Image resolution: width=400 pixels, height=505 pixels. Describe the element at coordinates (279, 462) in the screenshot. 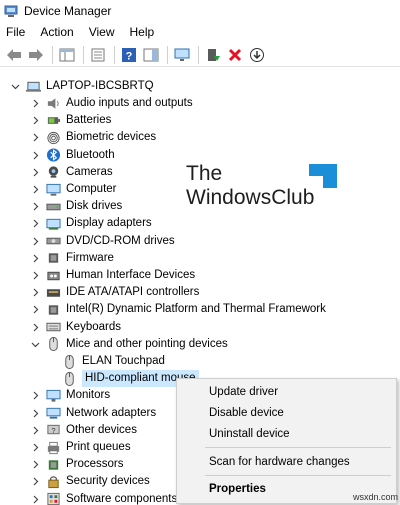

I see `menu-scan-hardware: Scan for hardware changes` at that location.